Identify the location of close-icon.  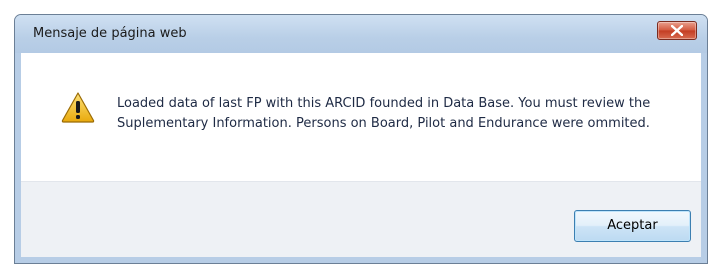
(677, 30).